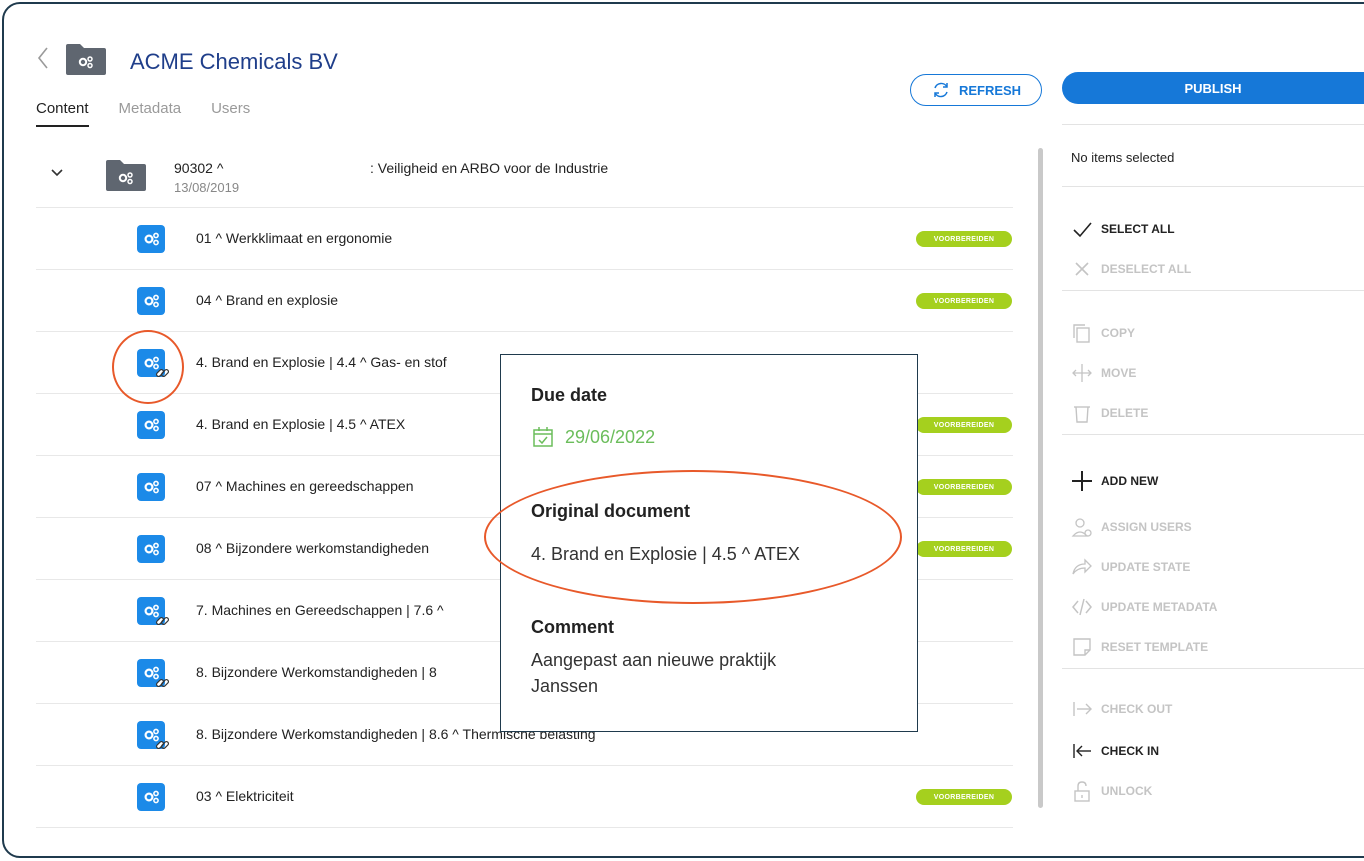  Describe the element at coordinates (305, 486) in the screenshot. I see `item-label: 07 ^ Machines en gereedschappen` at that location.